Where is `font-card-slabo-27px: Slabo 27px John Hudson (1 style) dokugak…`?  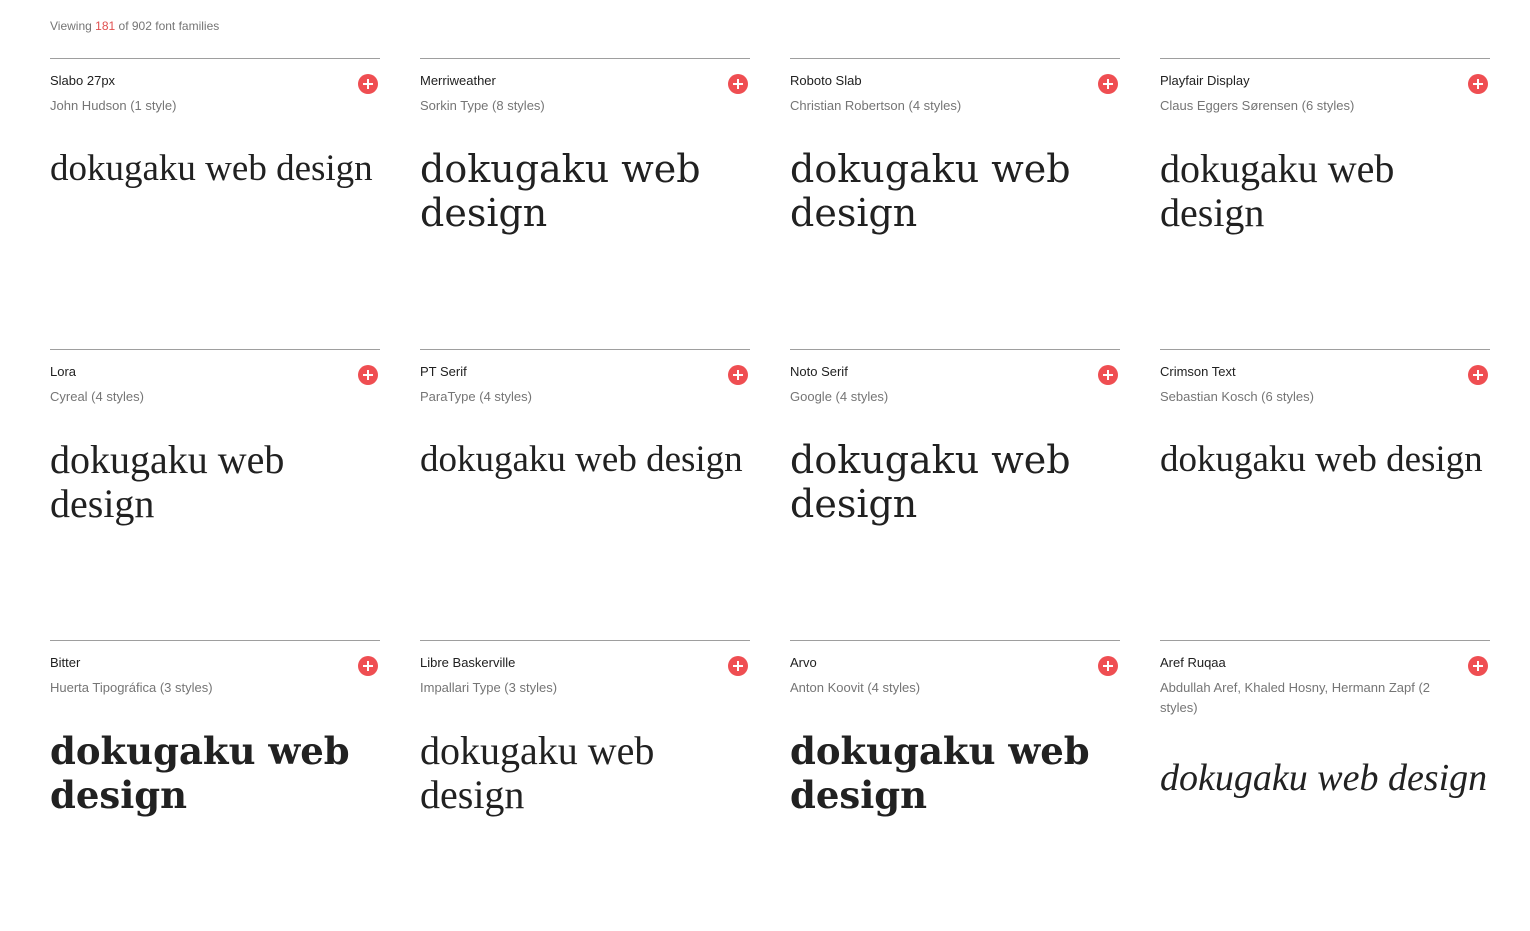 font-card-slabo-27px: Slabo 27px John Hudson (1 style) dokugak… is located at coordinates (215, 203).